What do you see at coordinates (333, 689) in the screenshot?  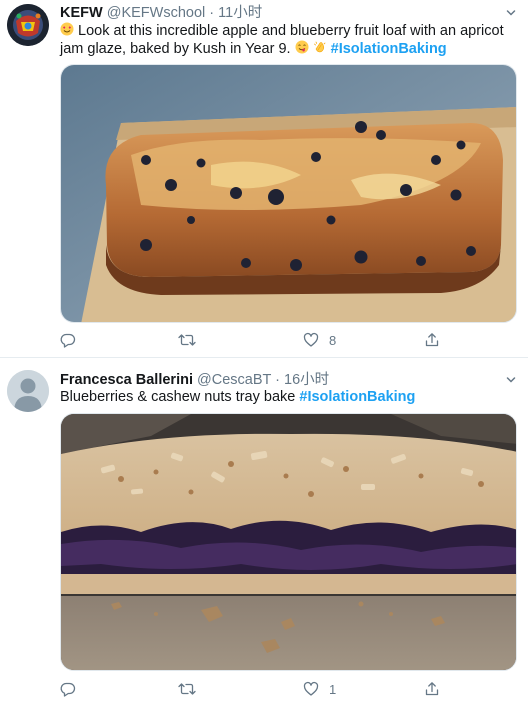 I see `like-count: 1` at bounding box center [333, 689].